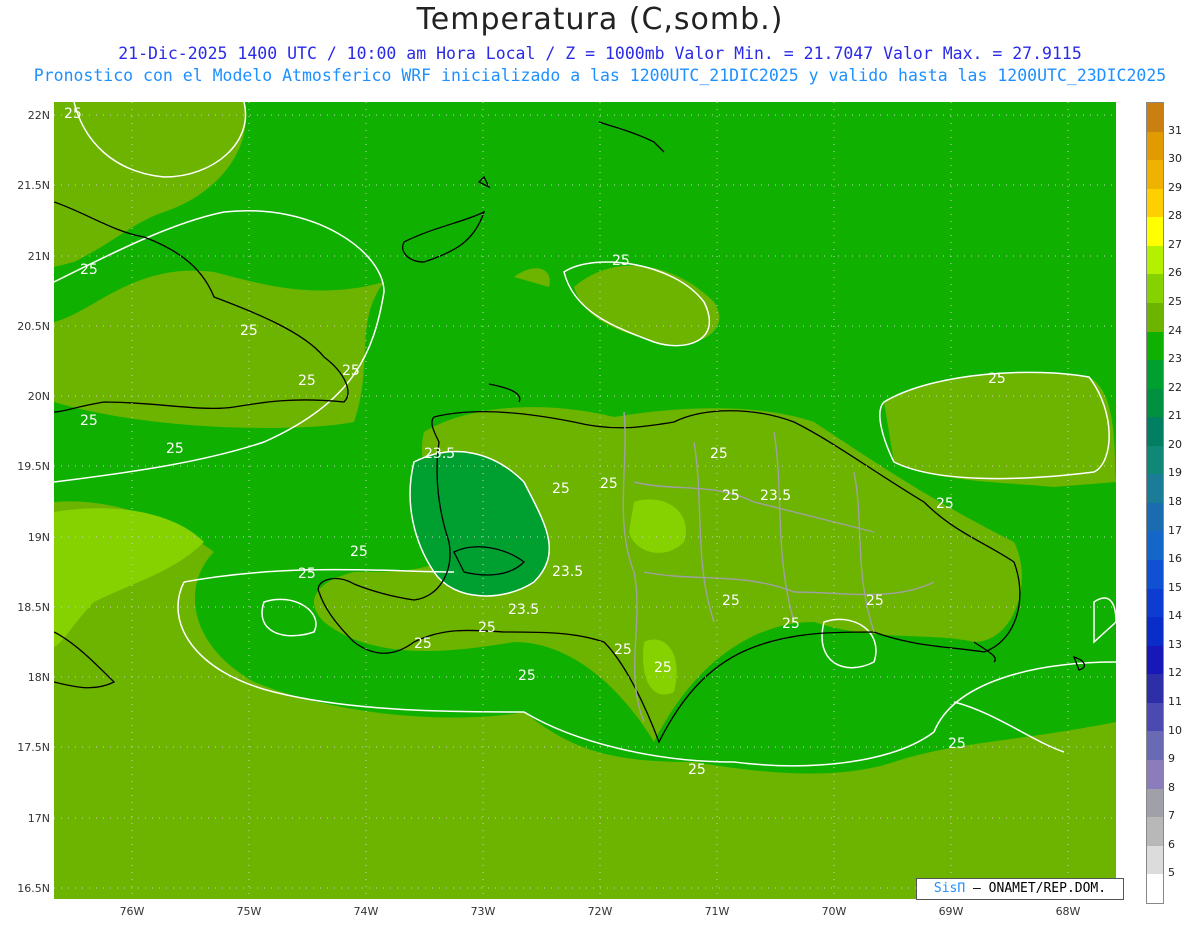 This screenshot has height=927, width=1200. Describe the element at coordinates (1175, 301) in the screenshot. I see `colorbar-label: 25` at that location.